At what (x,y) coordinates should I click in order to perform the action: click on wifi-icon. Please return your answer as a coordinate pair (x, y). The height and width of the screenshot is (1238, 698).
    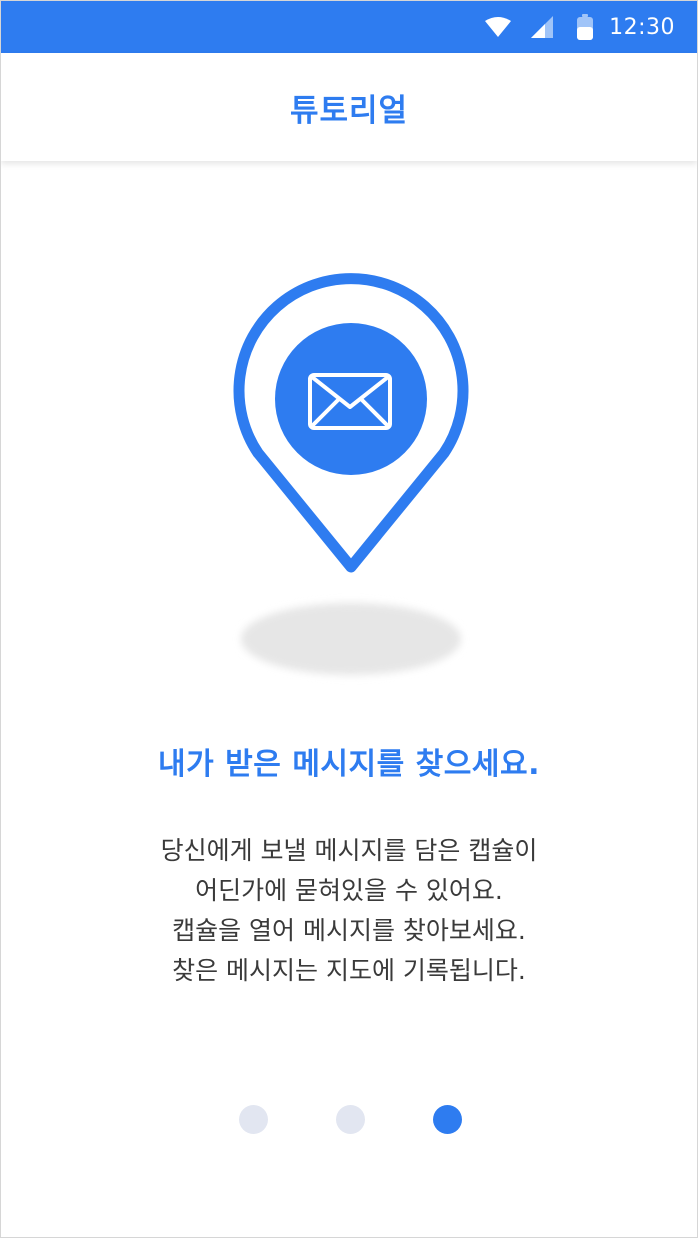
    Looking at the image, I should click on (498, 27).